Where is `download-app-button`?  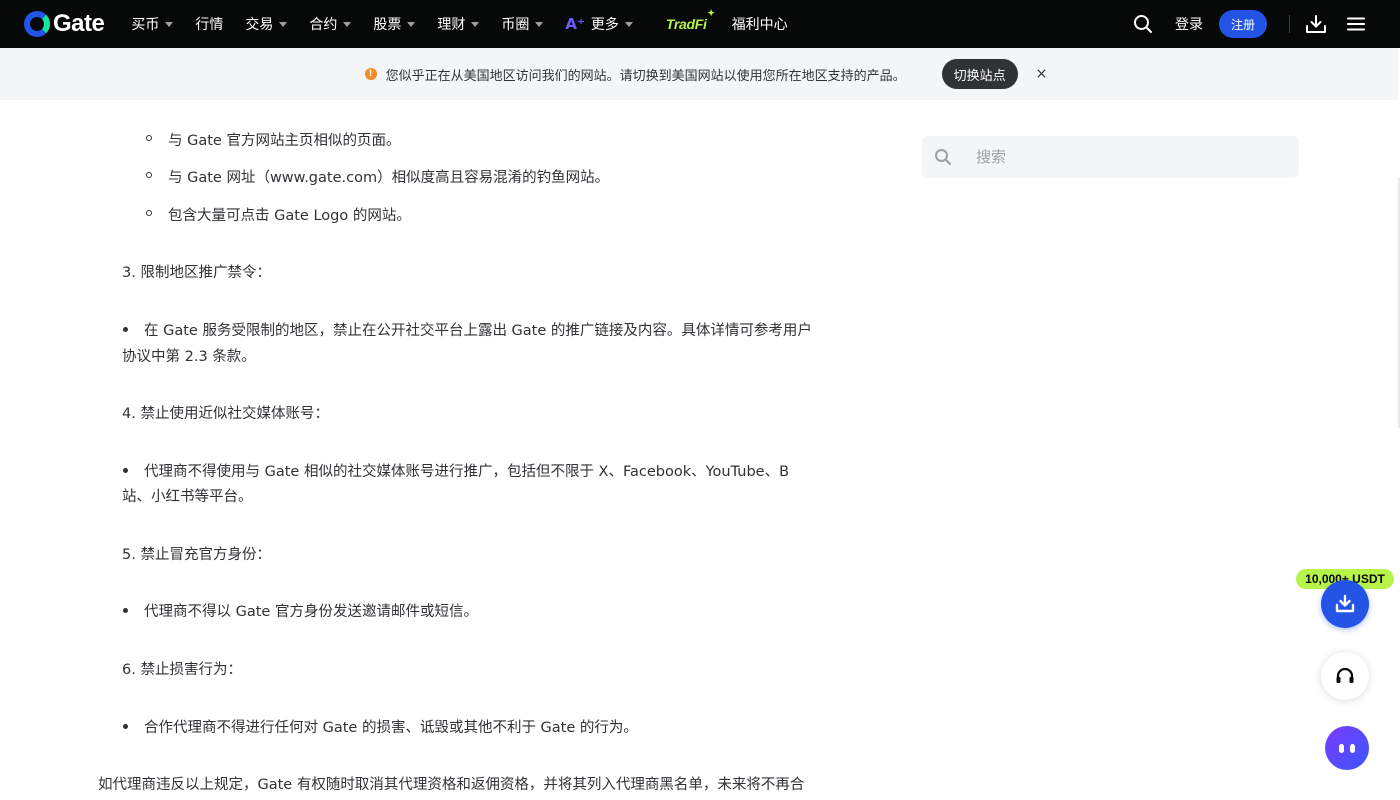
download-app-button is located at coordinates (1316, 24).